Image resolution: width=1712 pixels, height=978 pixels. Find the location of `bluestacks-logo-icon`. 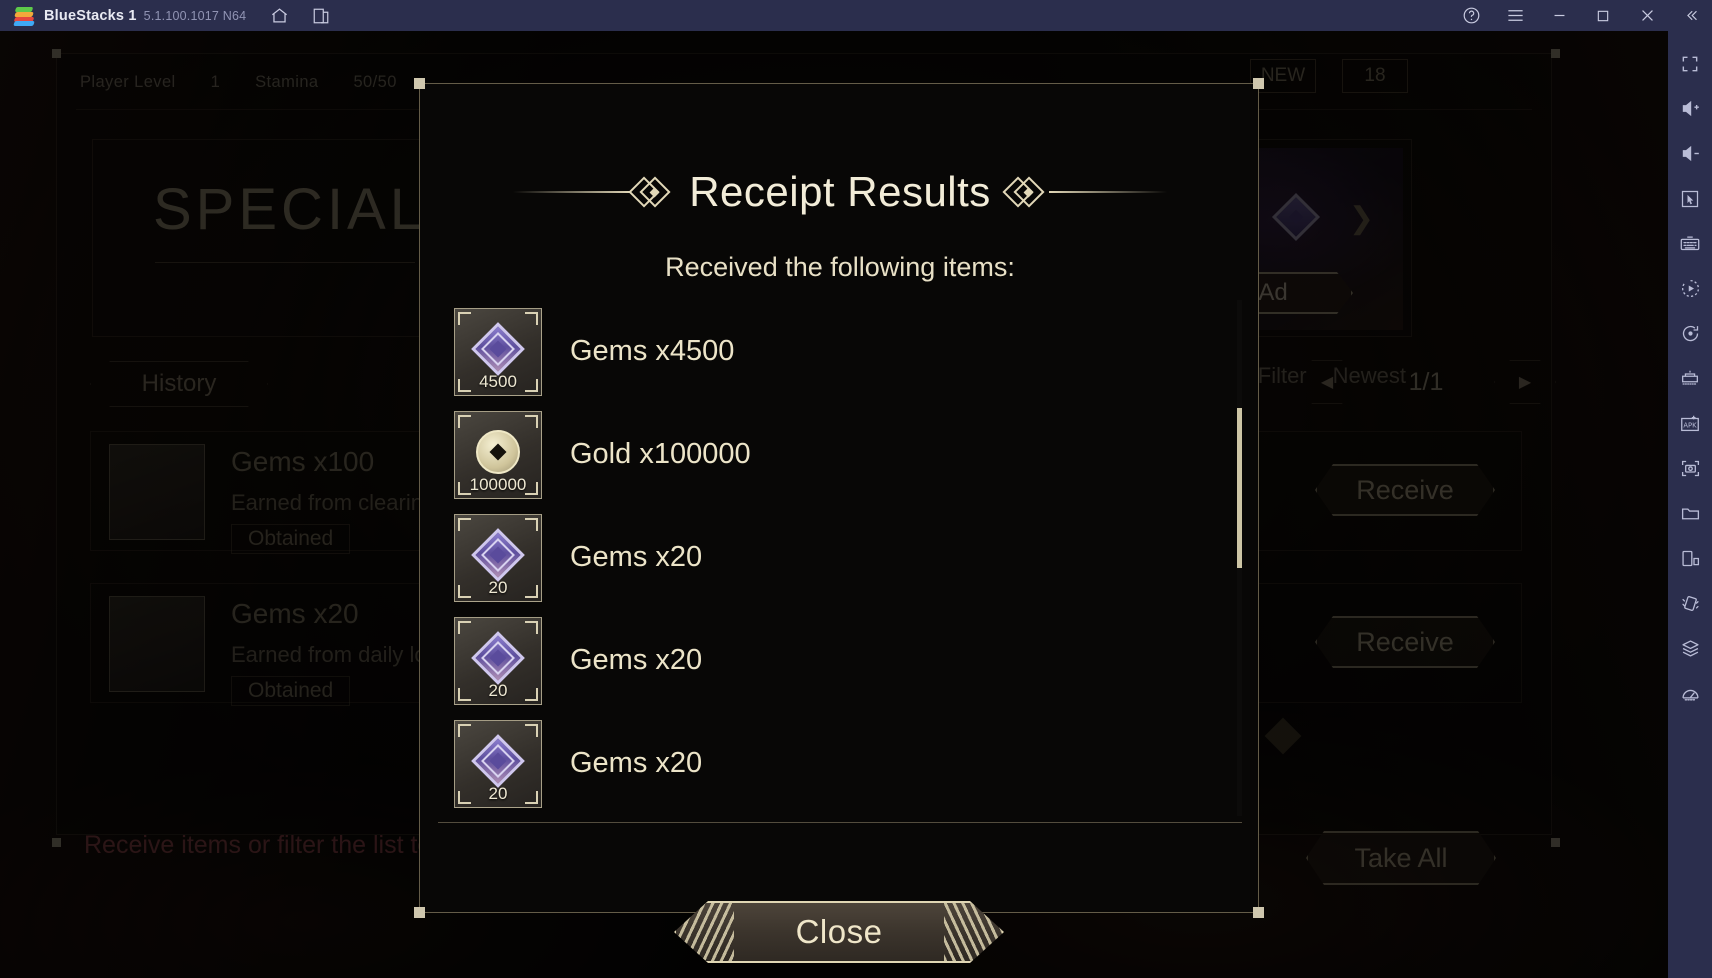

bluestacks-logo-icon is located at coordinates (24, 16).